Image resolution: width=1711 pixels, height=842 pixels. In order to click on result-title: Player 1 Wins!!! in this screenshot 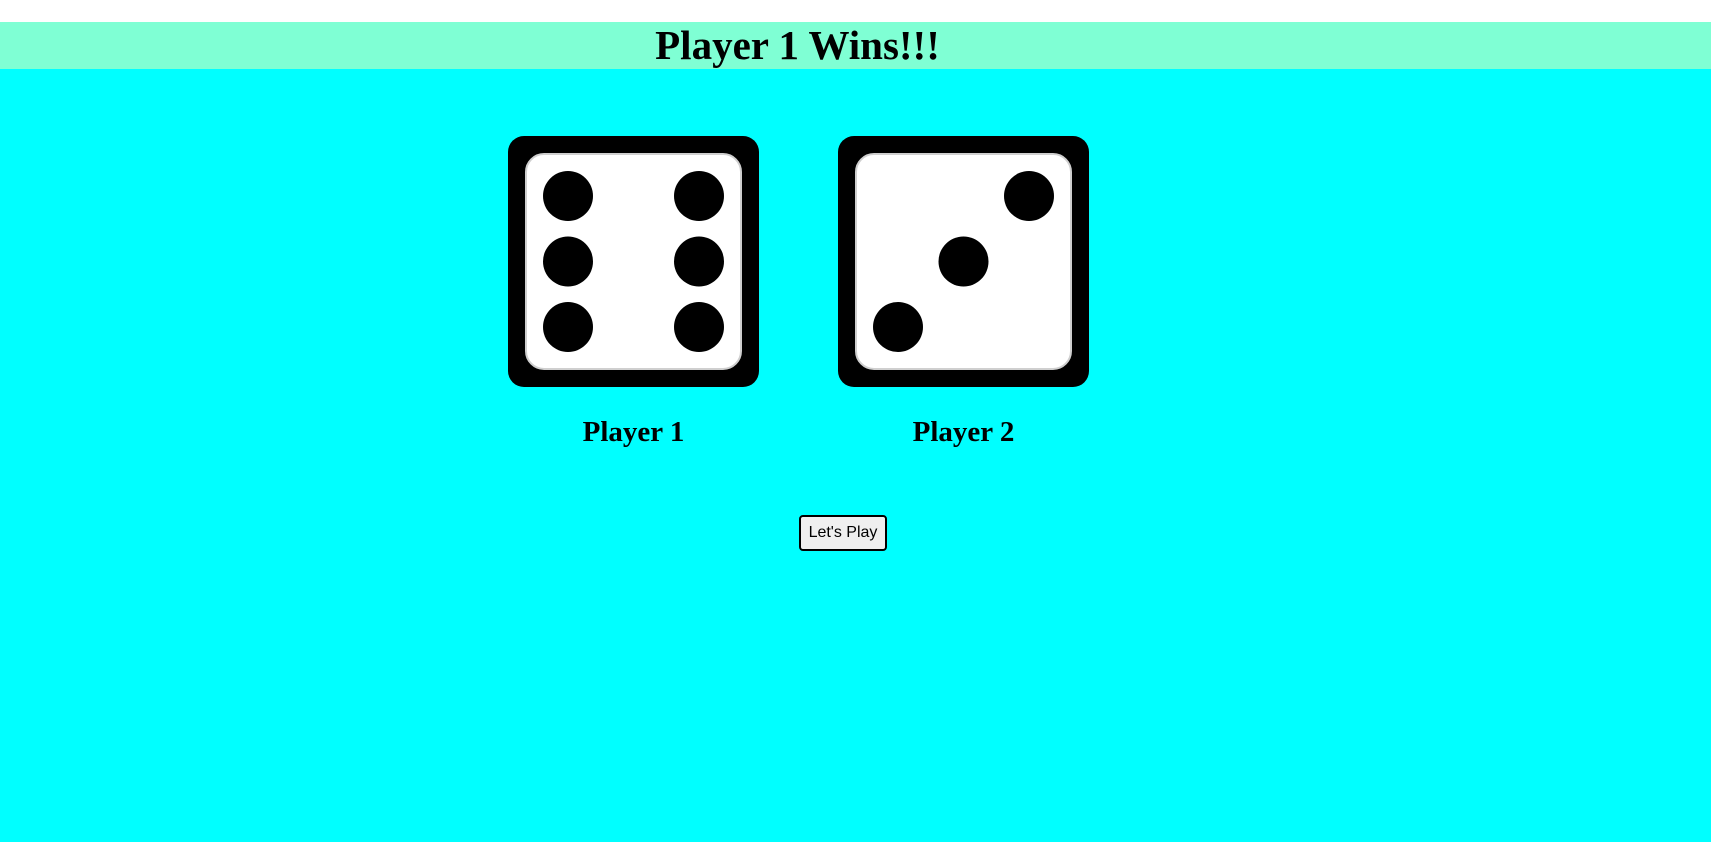, I will do `click(797, 45)`.